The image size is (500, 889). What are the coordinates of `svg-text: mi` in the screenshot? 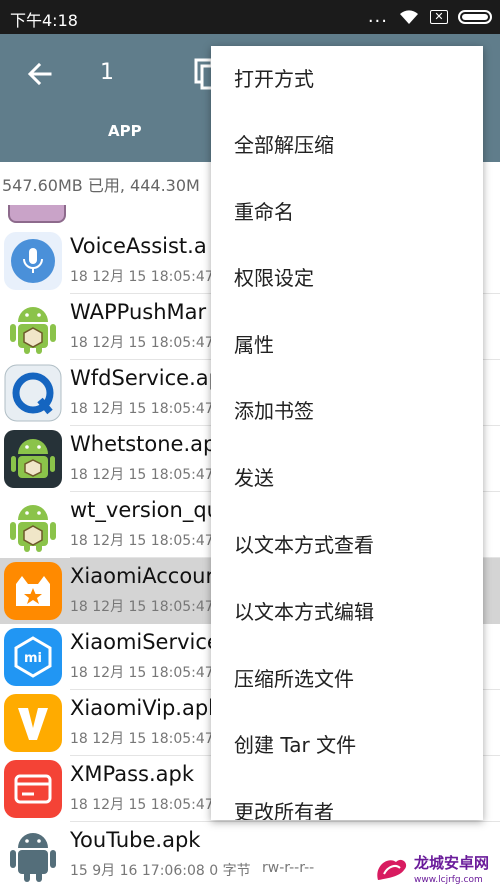 It's located at (33, 658).